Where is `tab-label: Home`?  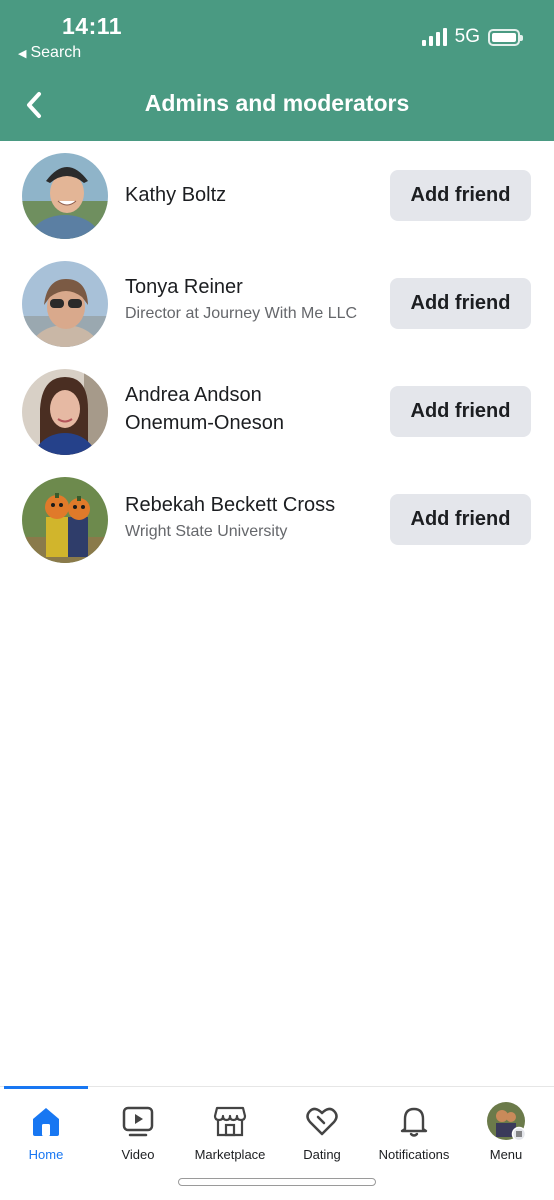
tab-label: Home is located at coordinates (46, 1154).